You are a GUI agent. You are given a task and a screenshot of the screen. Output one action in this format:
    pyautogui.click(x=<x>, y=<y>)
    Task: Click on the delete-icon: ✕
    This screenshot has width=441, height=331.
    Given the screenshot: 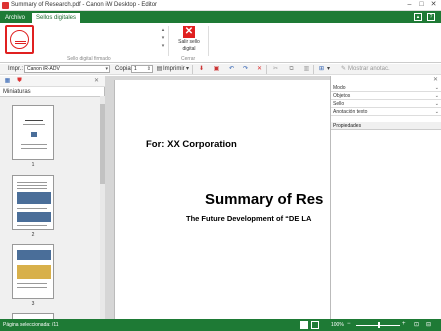 What is the action you would take?
    pyautogui.click(x=259, y=69)
    